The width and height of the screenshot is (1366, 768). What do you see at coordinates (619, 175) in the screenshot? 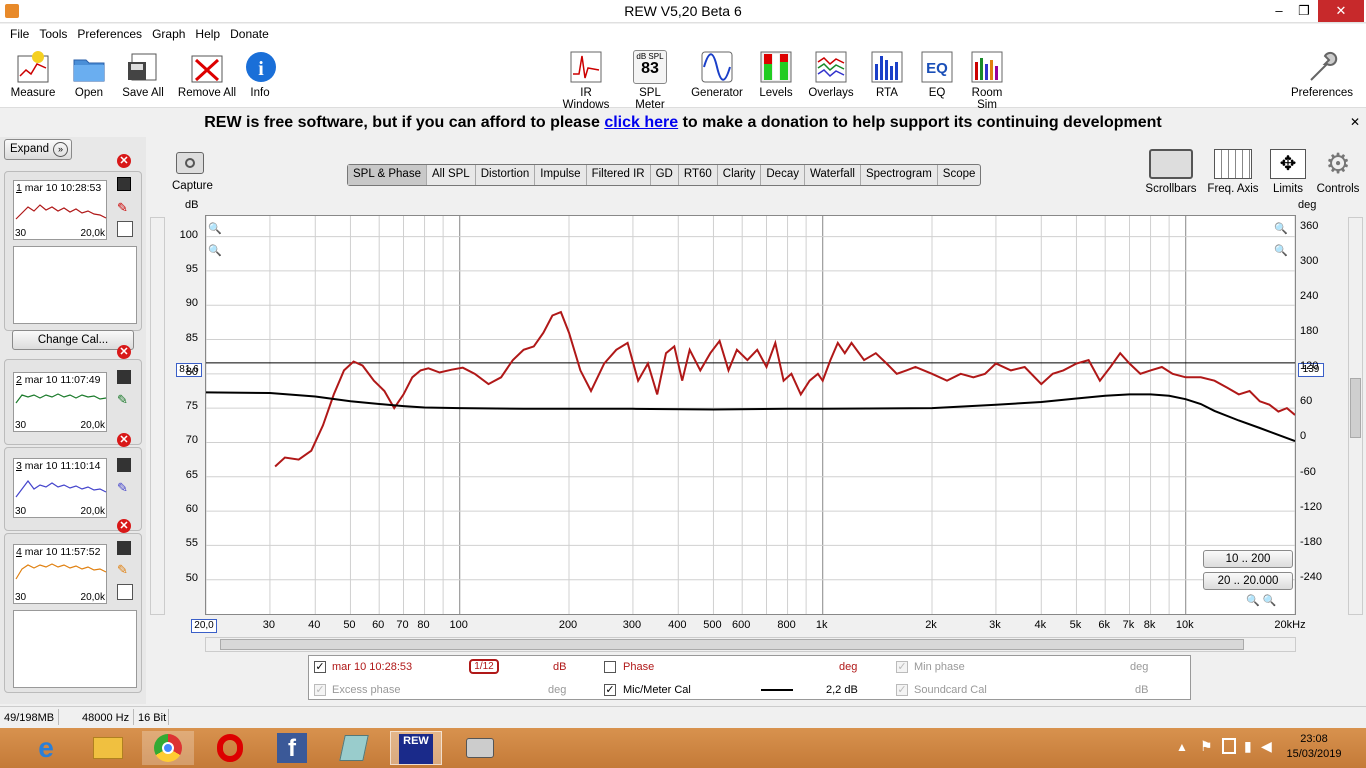
I see `tab-filtered-ir: Filtered IR` at bounding box center [619, 175].